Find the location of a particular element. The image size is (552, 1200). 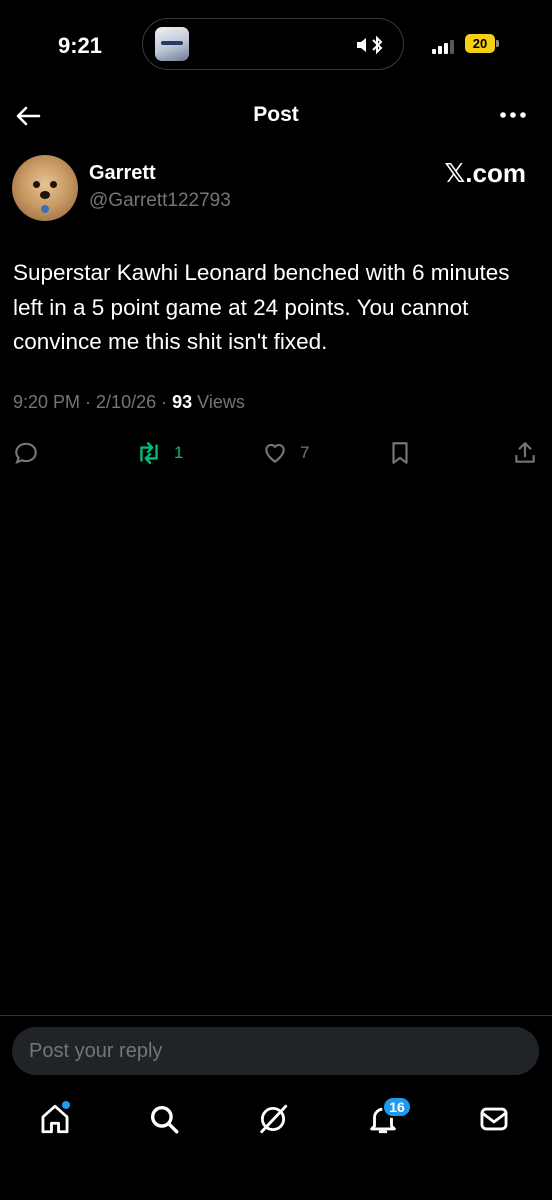

tab-bar: 16 is located at coordinates (276, 1122).